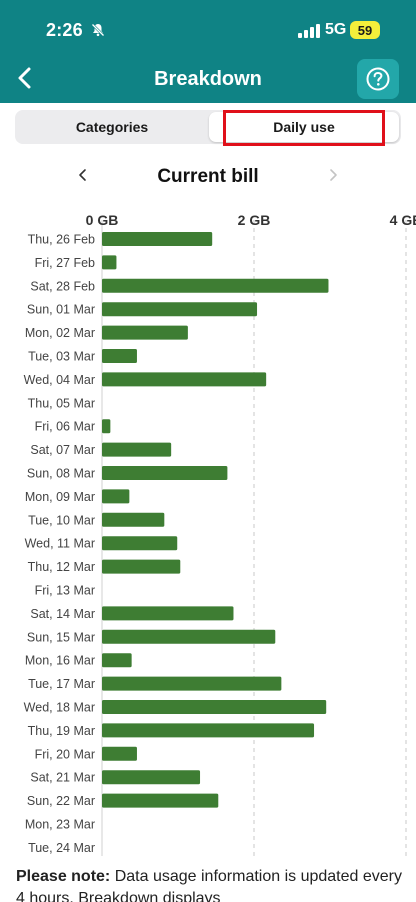 The image size is (416, 902). What do you see at coordinates (61, 520) in the screenshot?
I see `y-tick-label: Tue, 10 Mar` at bounding box center [61, 520].